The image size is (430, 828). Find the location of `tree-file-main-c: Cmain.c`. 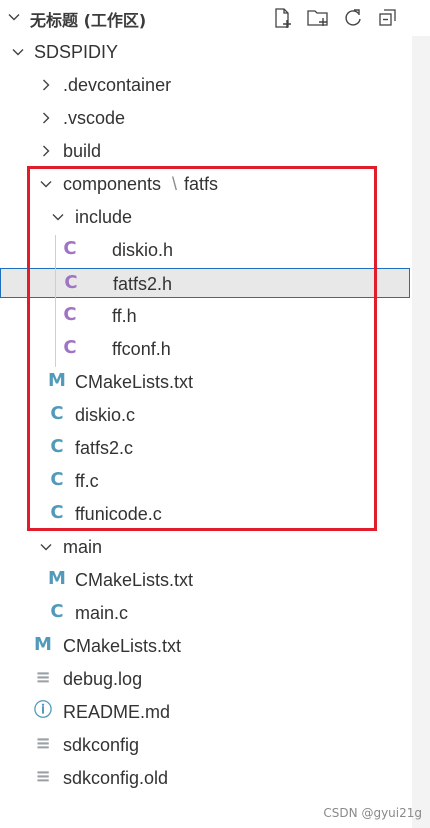

tree-file-main-c: Cmain.c is located at coordinates (205, 613).